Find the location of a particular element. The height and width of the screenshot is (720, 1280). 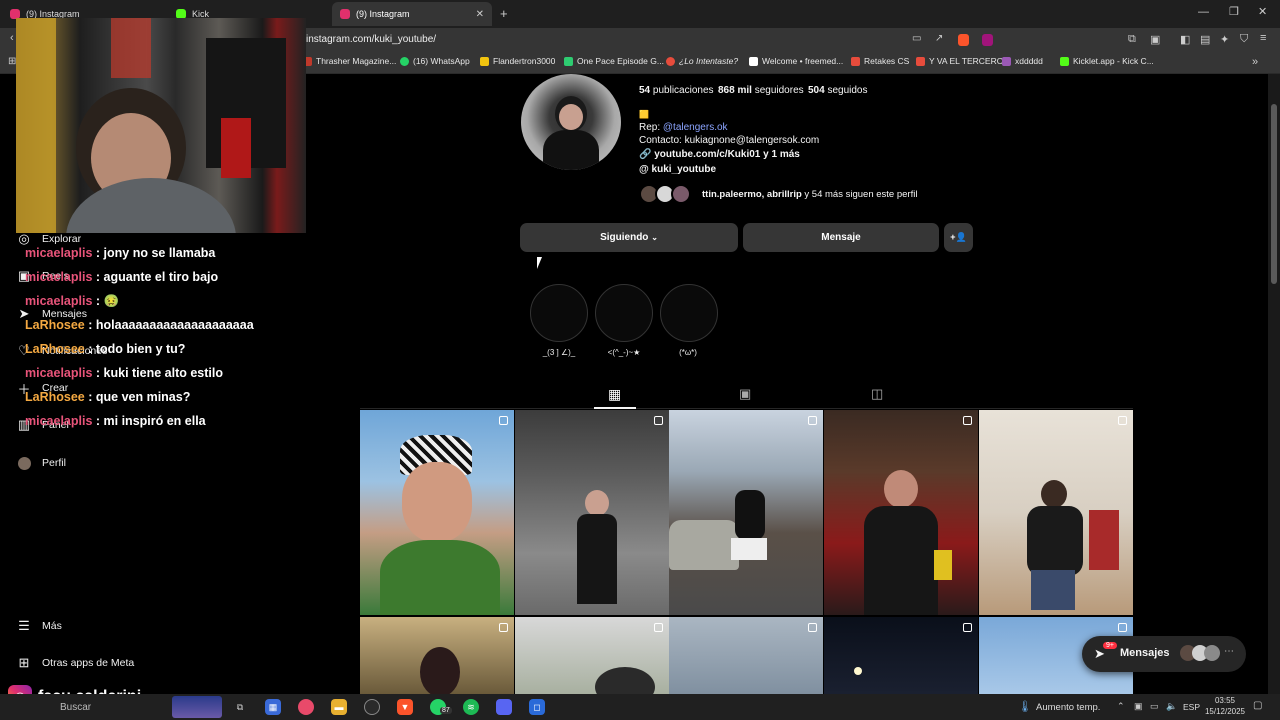

sidebar-item-label: Otras apps de Meta is located at coordinates (88, 663).